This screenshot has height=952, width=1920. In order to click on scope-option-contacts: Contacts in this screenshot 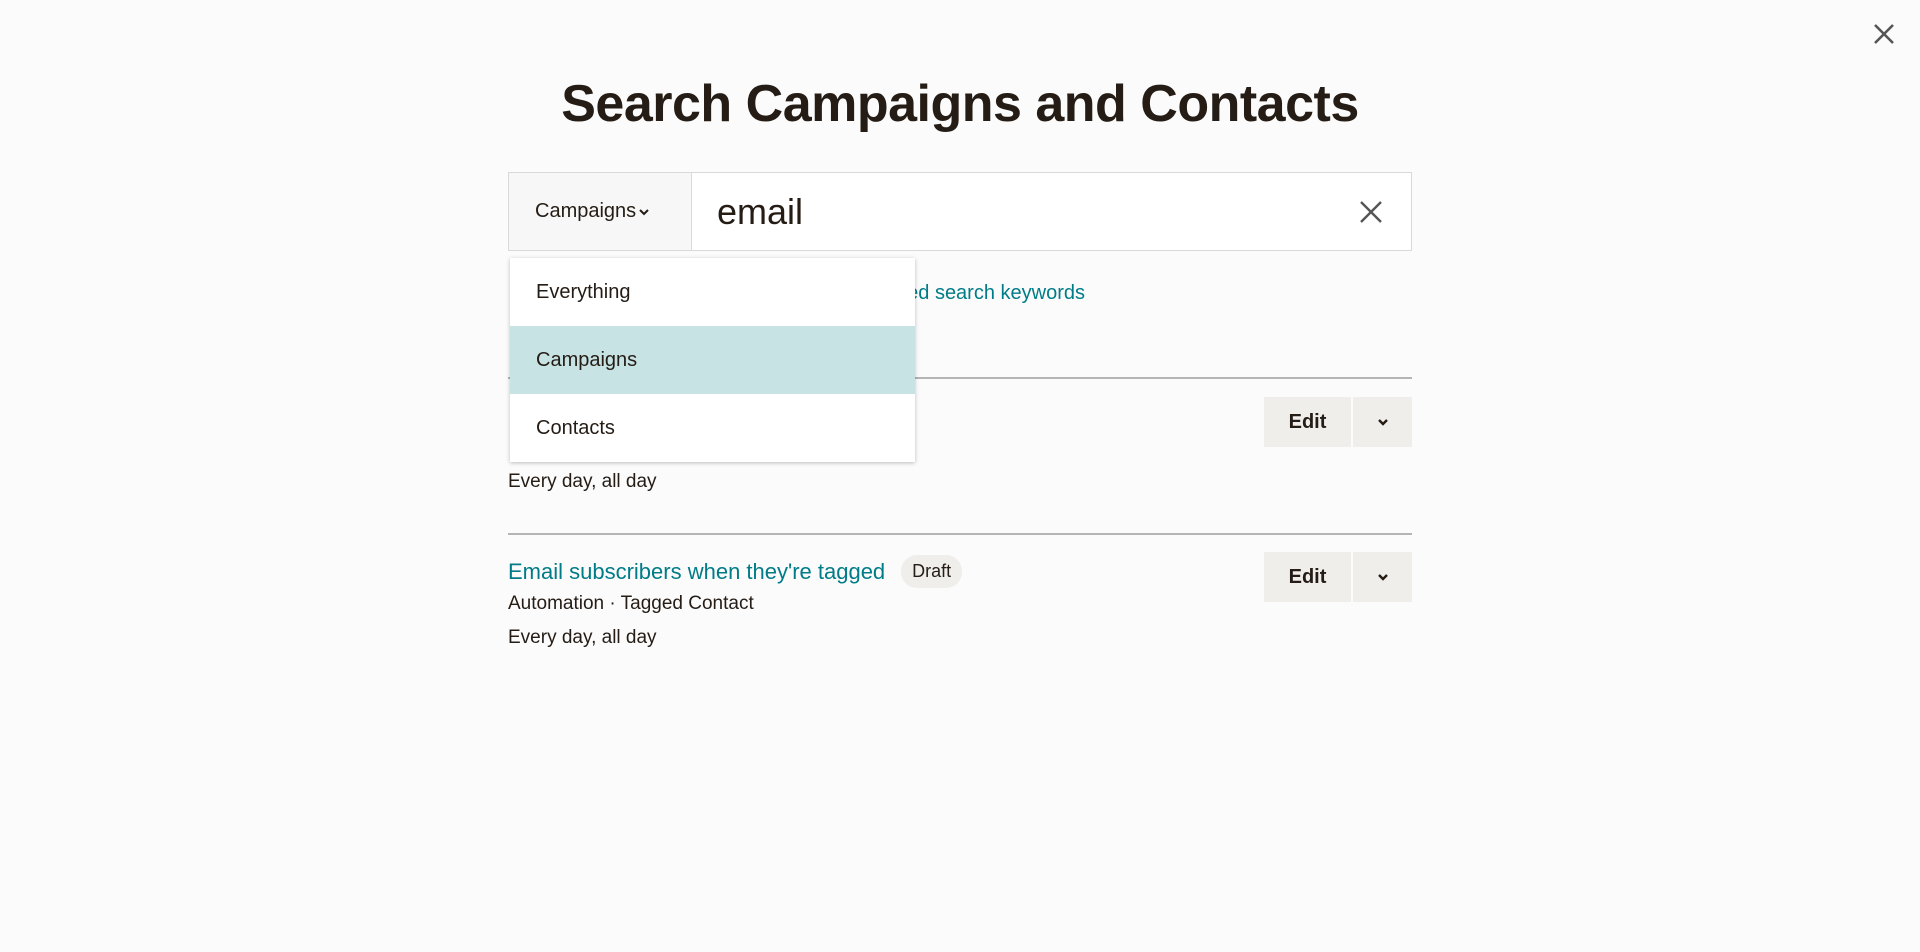, I will do `click(712, 428)`.